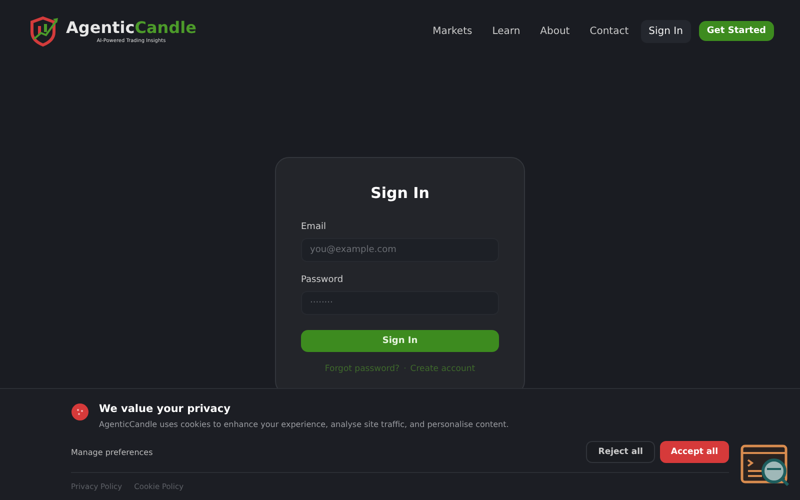 The width and height of the screenshot is (800, 500). I want to click on brand-name: AgenticCandle, so click(131, 27).